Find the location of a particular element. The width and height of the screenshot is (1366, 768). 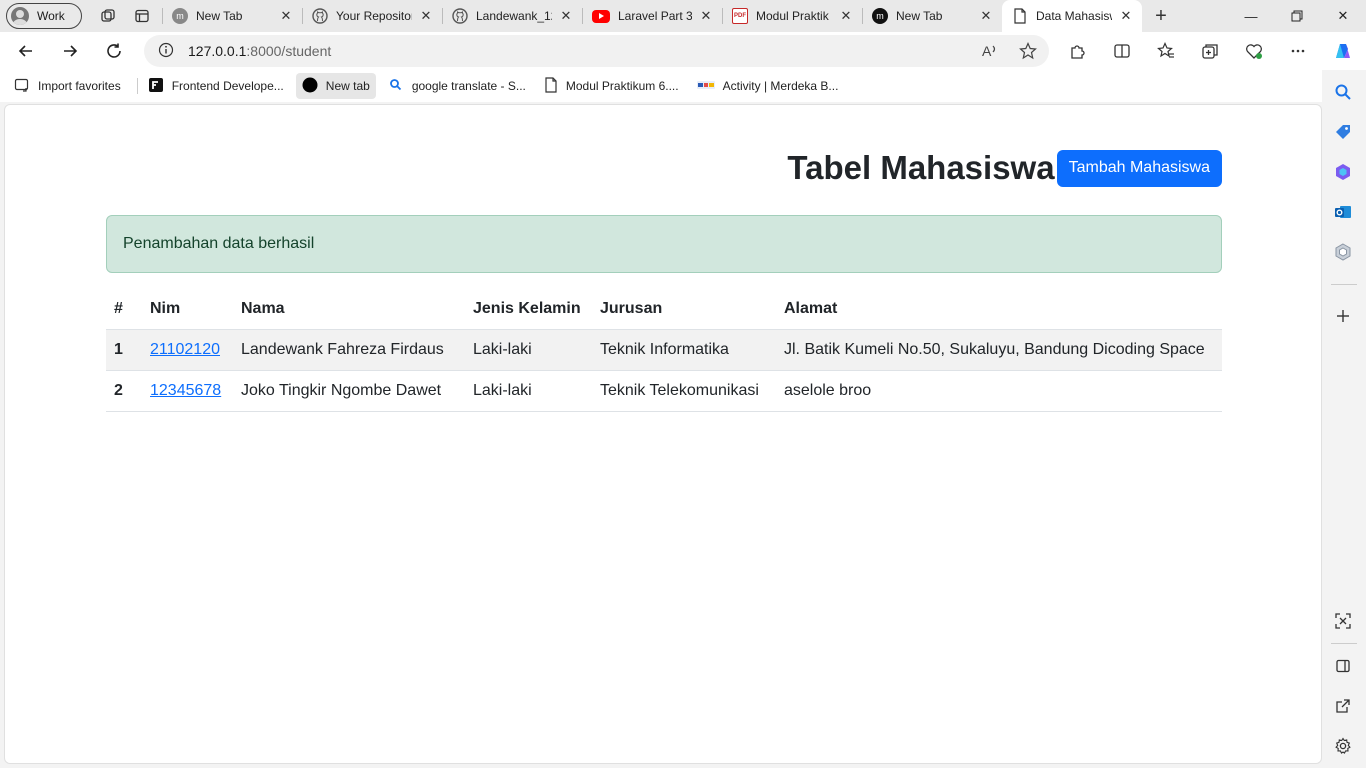

collections-icon is located at coordinates (1210, 51).